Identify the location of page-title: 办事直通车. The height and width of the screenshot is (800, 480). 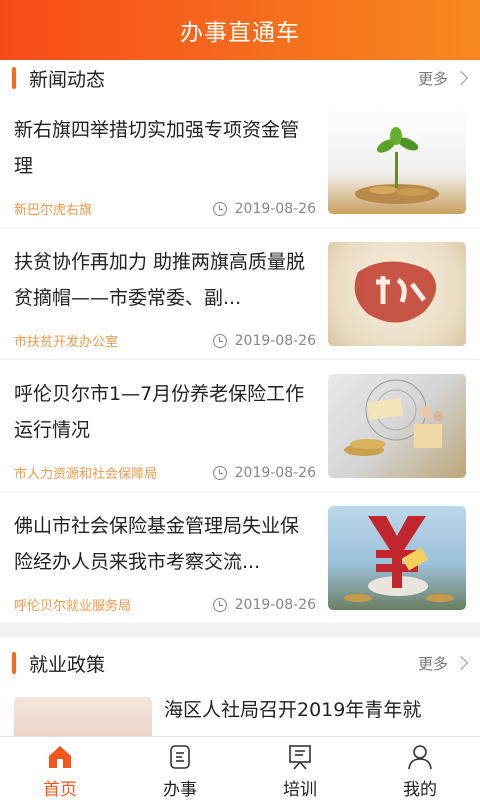
(240, 33).